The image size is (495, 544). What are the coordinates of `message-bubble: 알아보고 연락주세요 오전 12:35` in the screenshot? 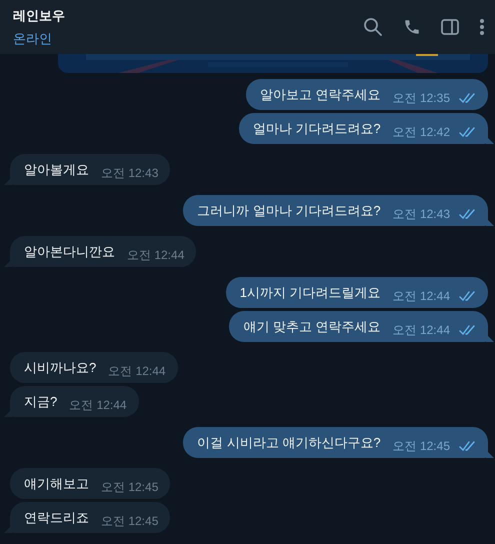 It's located at (367, 94).